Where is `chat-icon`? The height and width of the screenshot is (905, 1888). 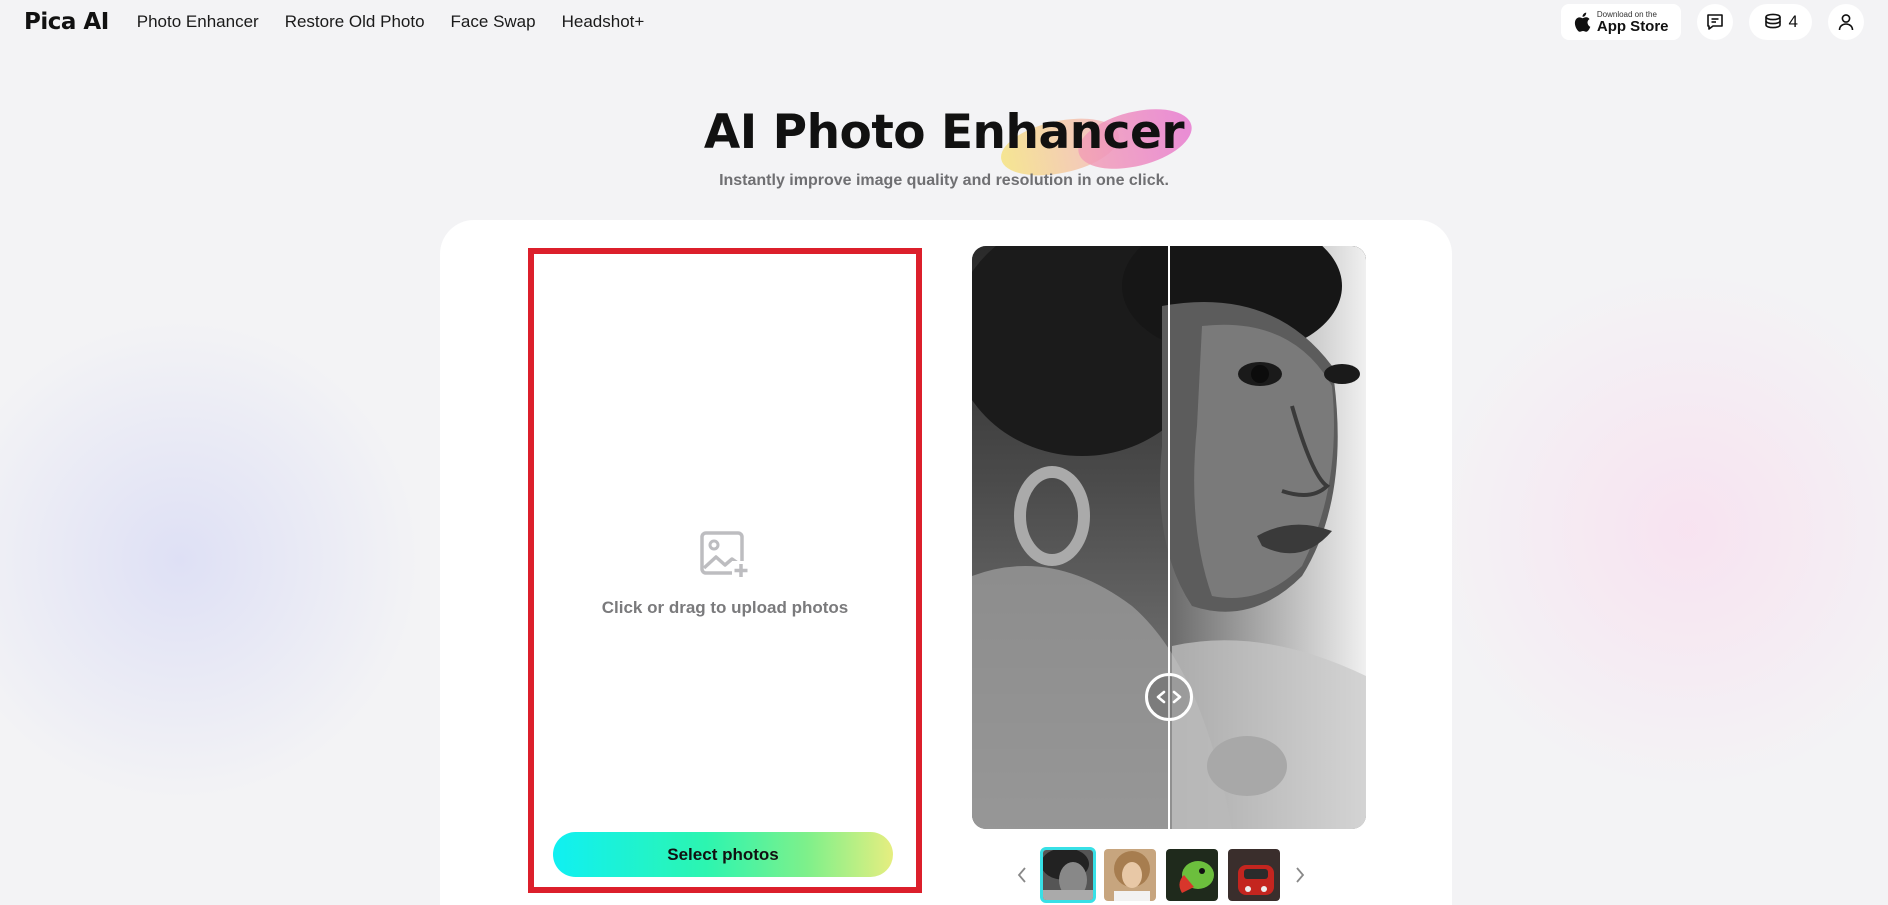 chat-icon is located at coordinates (1714, 22).